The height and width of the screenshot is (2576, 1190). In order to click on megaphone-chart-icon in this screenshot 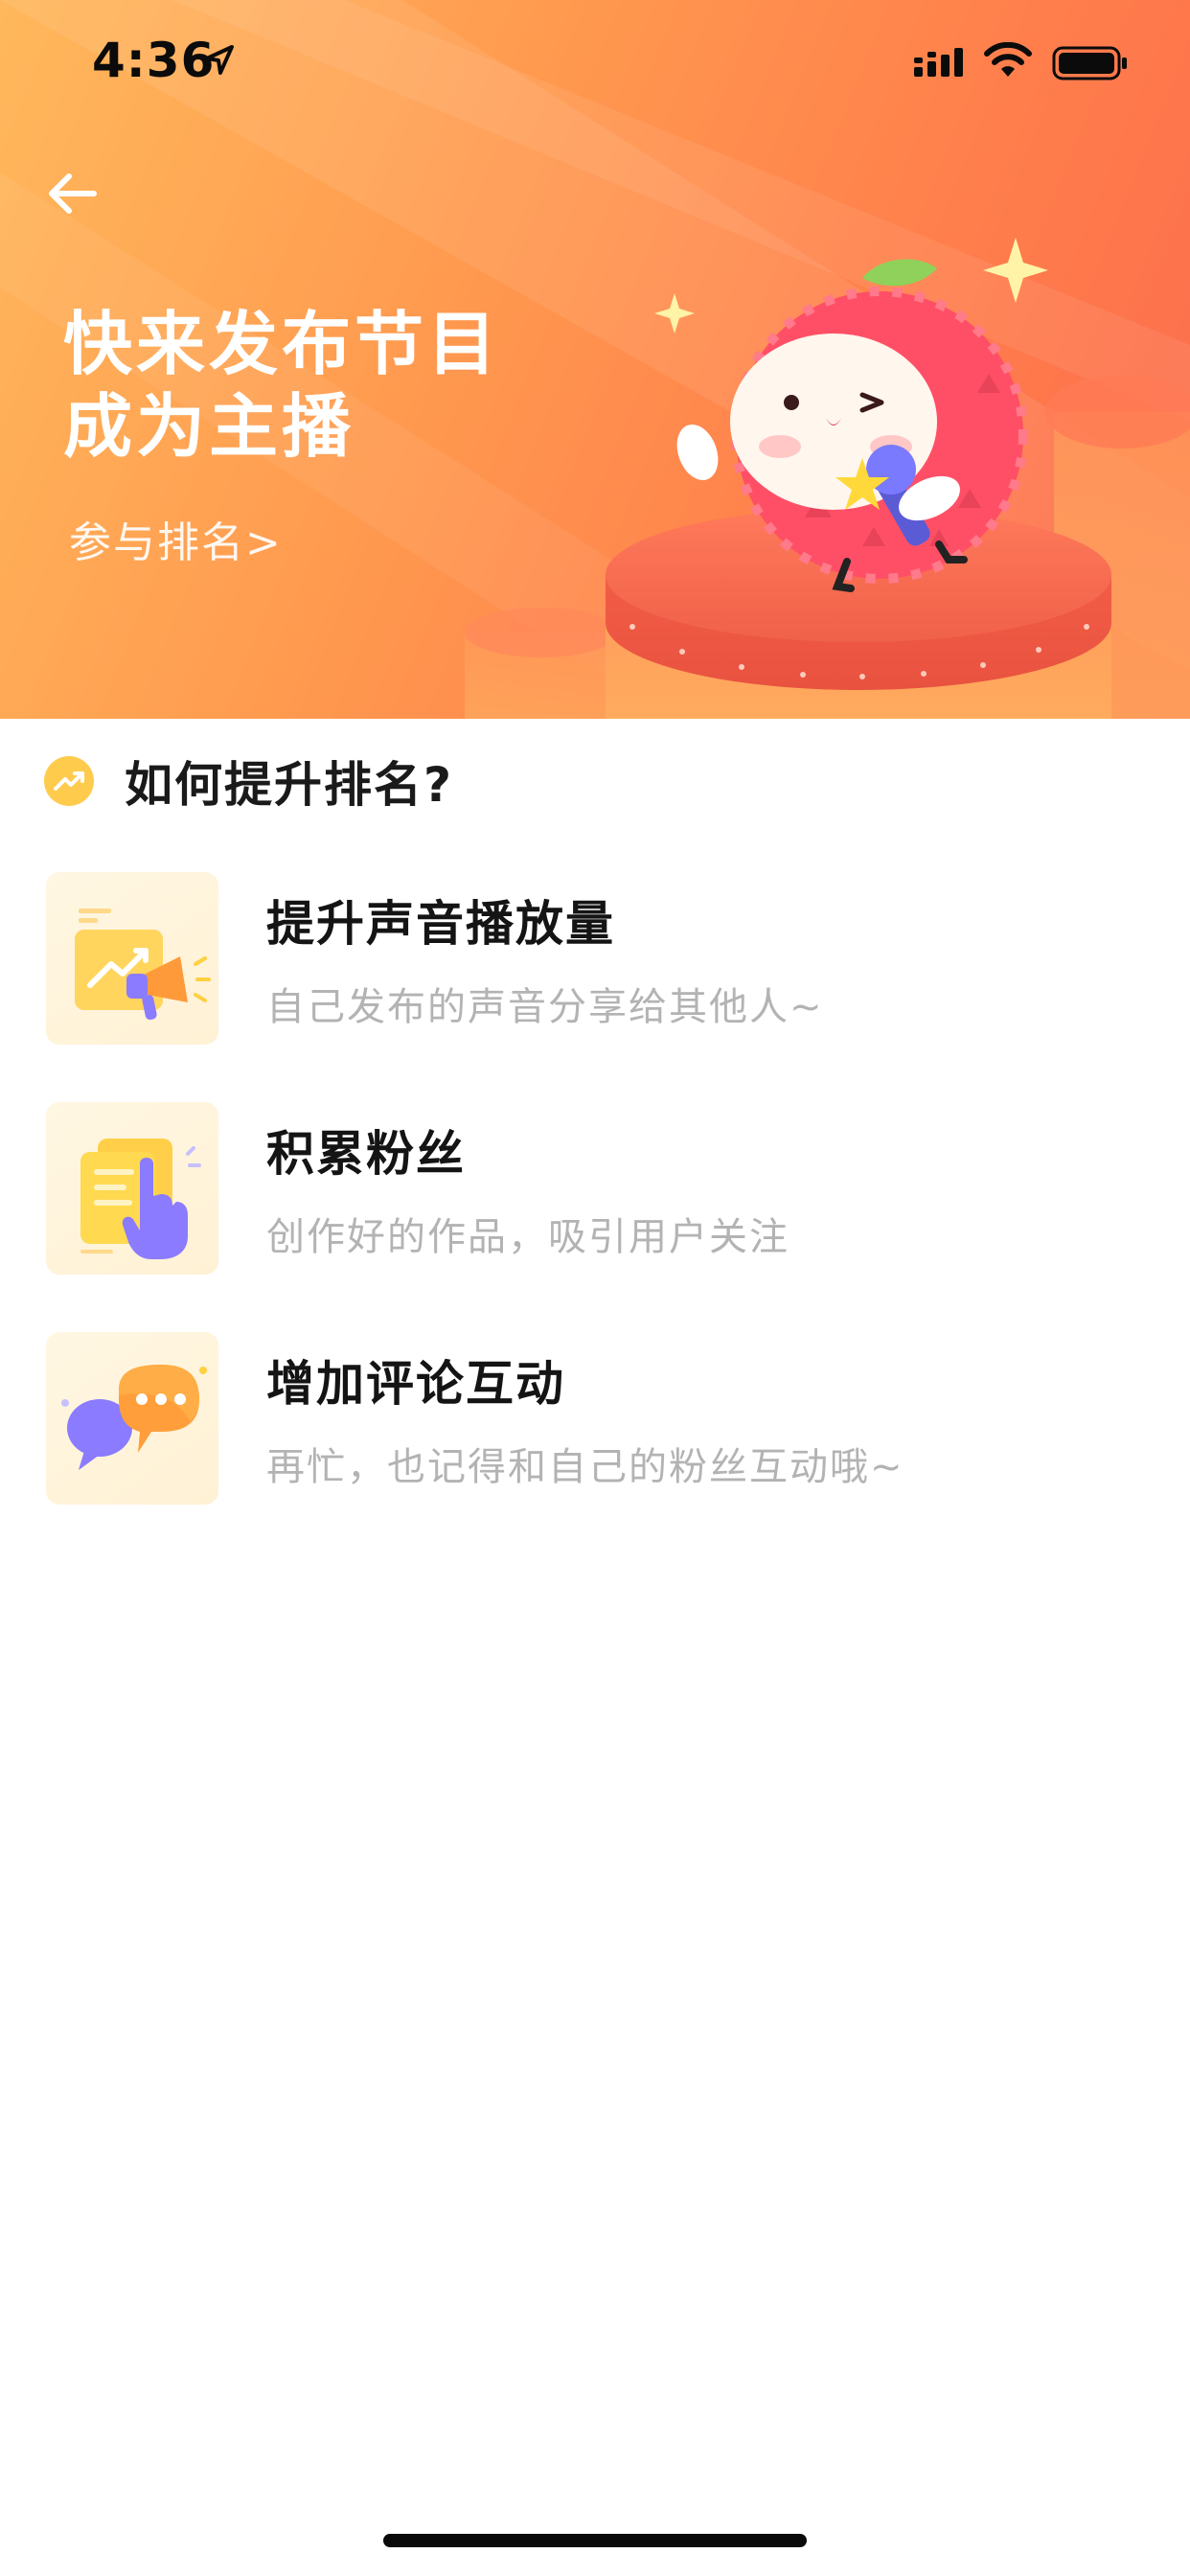, I will do `click(143, 964)`.